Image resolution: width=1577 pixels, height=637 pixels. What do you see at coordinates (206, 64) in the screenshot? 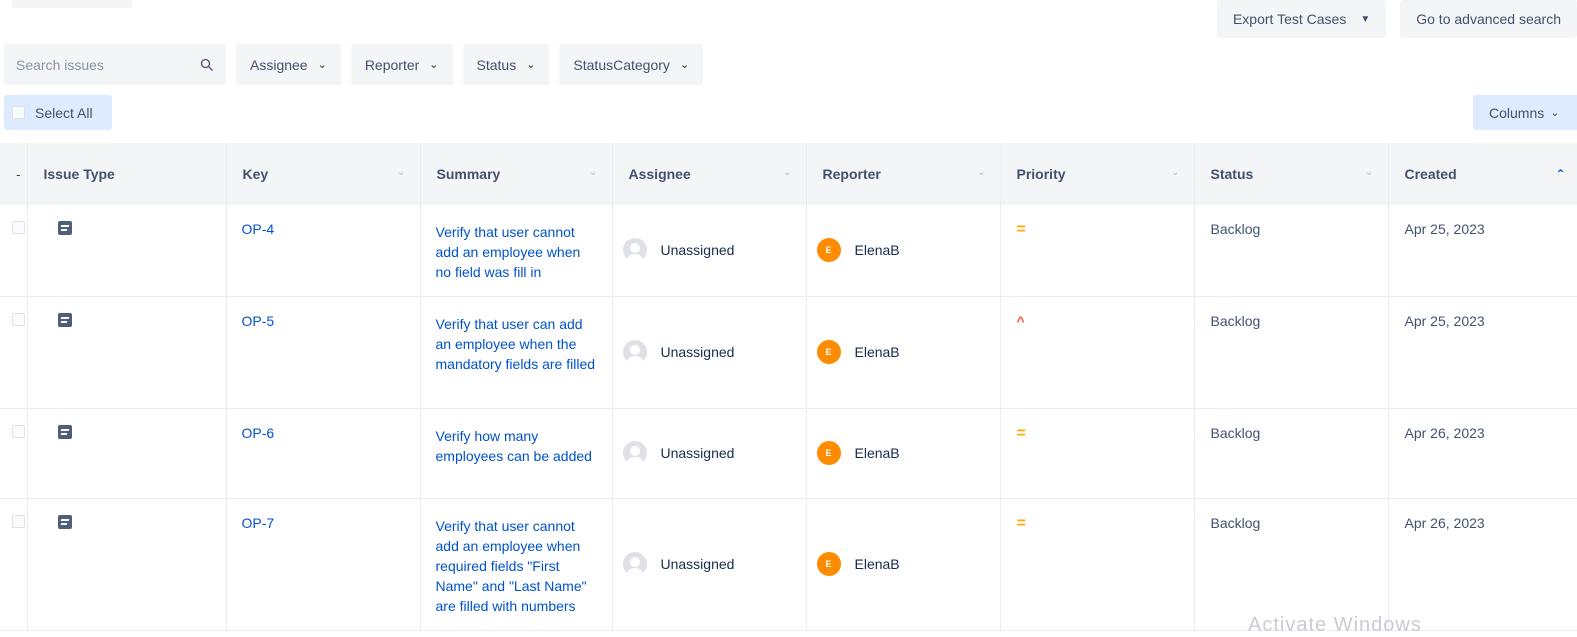
I see `search-icon` at bounding box center [206, 64].